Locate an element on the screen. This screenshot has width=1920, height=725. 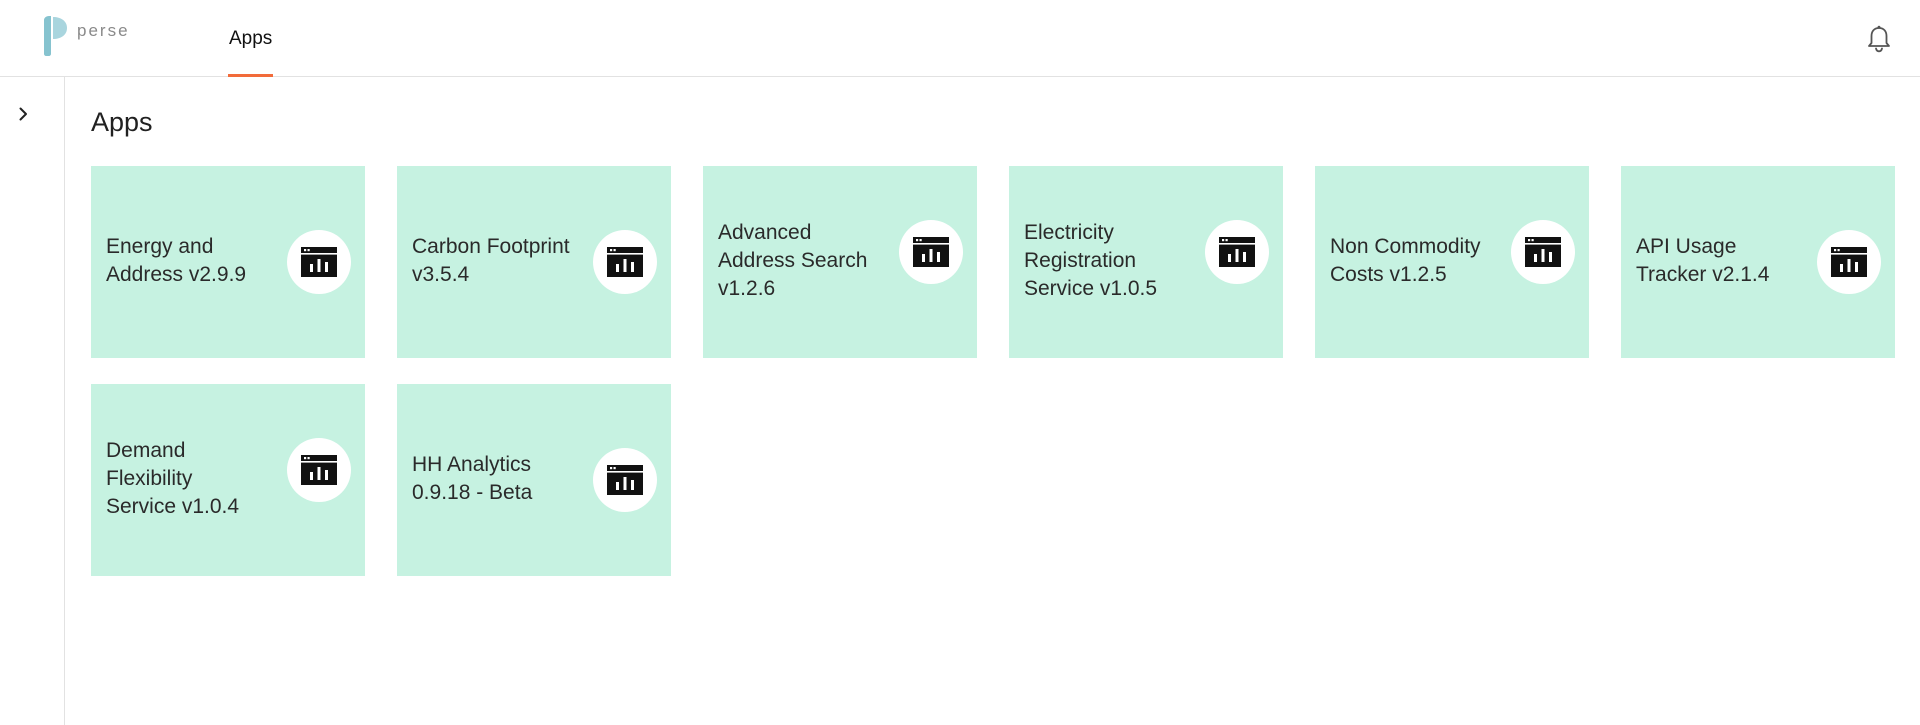
logo-text: perse is located at coordinates (103, 30).